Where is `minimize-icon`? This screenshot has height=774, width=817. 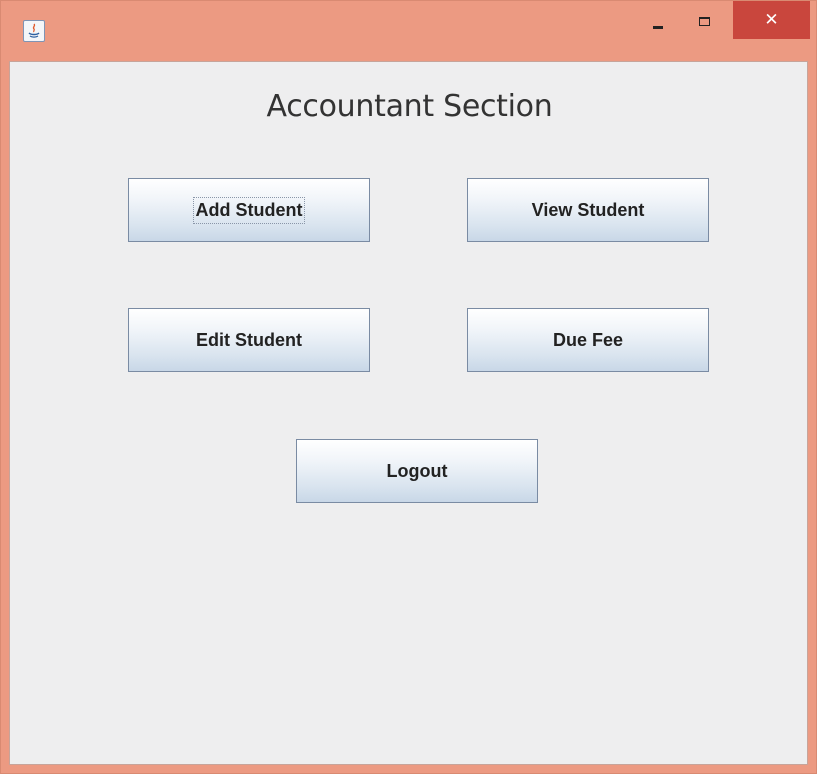 minimize-icon is located at coordinates (657, 27).